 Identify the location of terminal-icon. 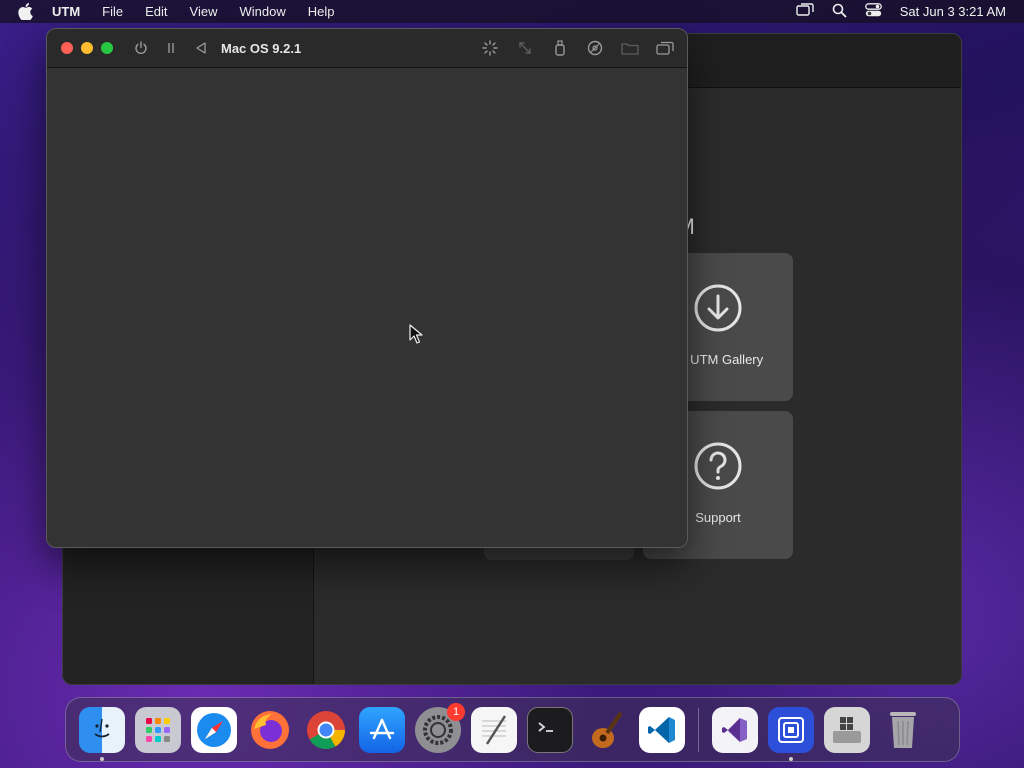
(550, 729).